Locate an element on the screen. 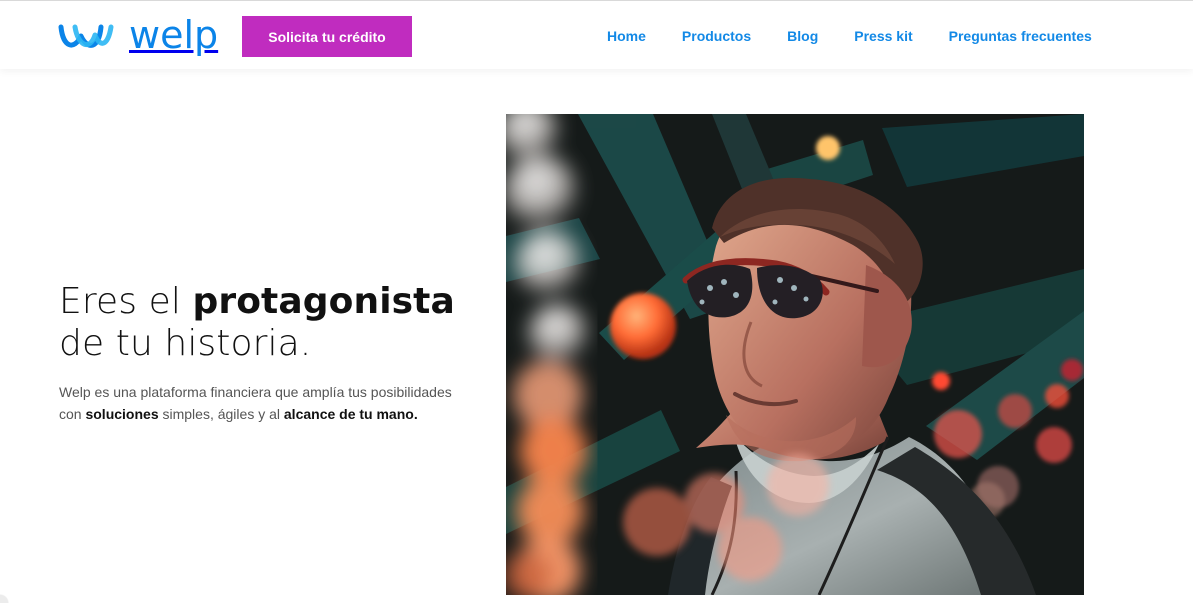 Image resolution: width=1193 pixels, height=603 pixels. headline-part-1: Eres el is located at coordinates (126, 301).